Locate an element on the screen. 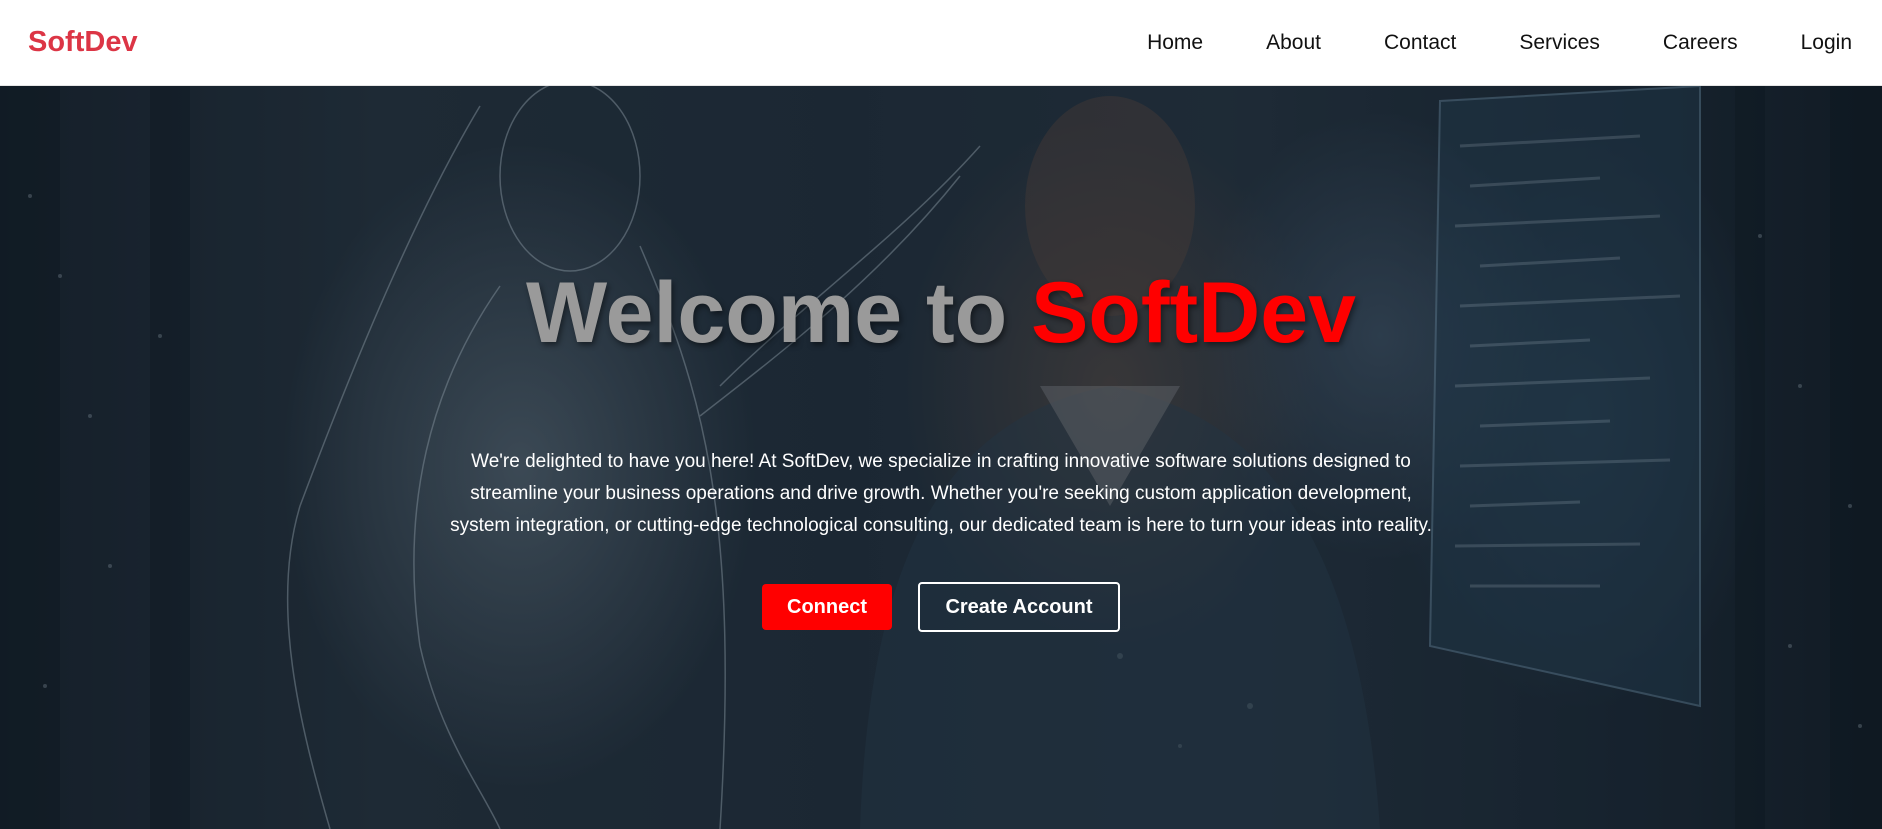 This screenshot has width=1882, height=829. nav-link-careers: Careers is located at coordinates (1700, 43).